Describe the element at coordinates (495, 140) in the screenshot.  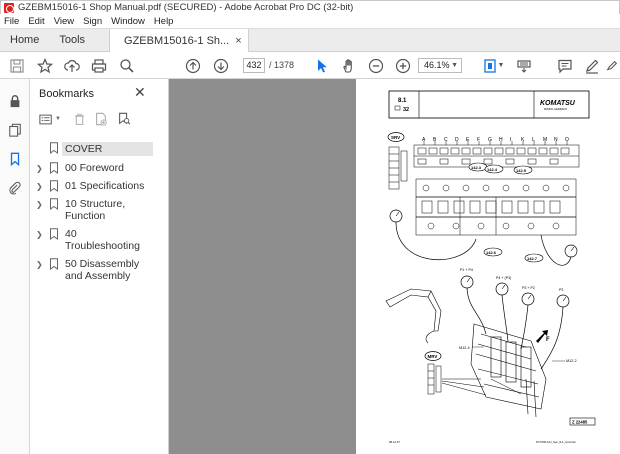
I see `column-letters: A B C D E F G H I K L M N O` at that location.